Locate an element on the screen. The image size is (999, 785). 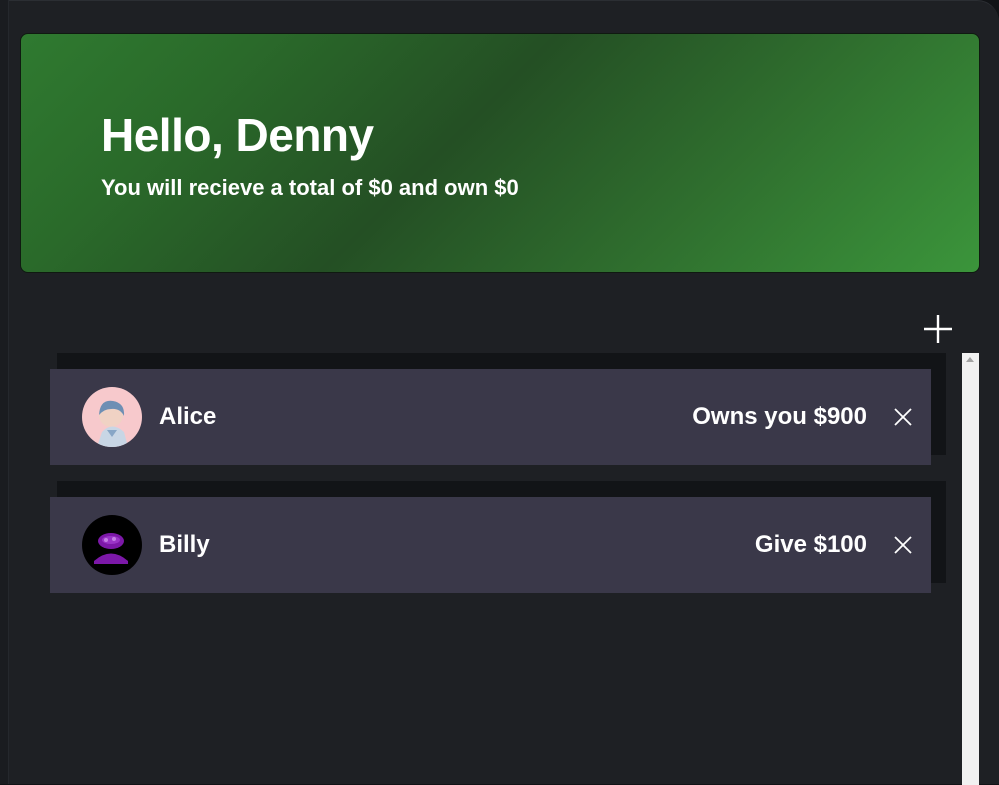
add-contact-button is located at coordinates (938, 329).